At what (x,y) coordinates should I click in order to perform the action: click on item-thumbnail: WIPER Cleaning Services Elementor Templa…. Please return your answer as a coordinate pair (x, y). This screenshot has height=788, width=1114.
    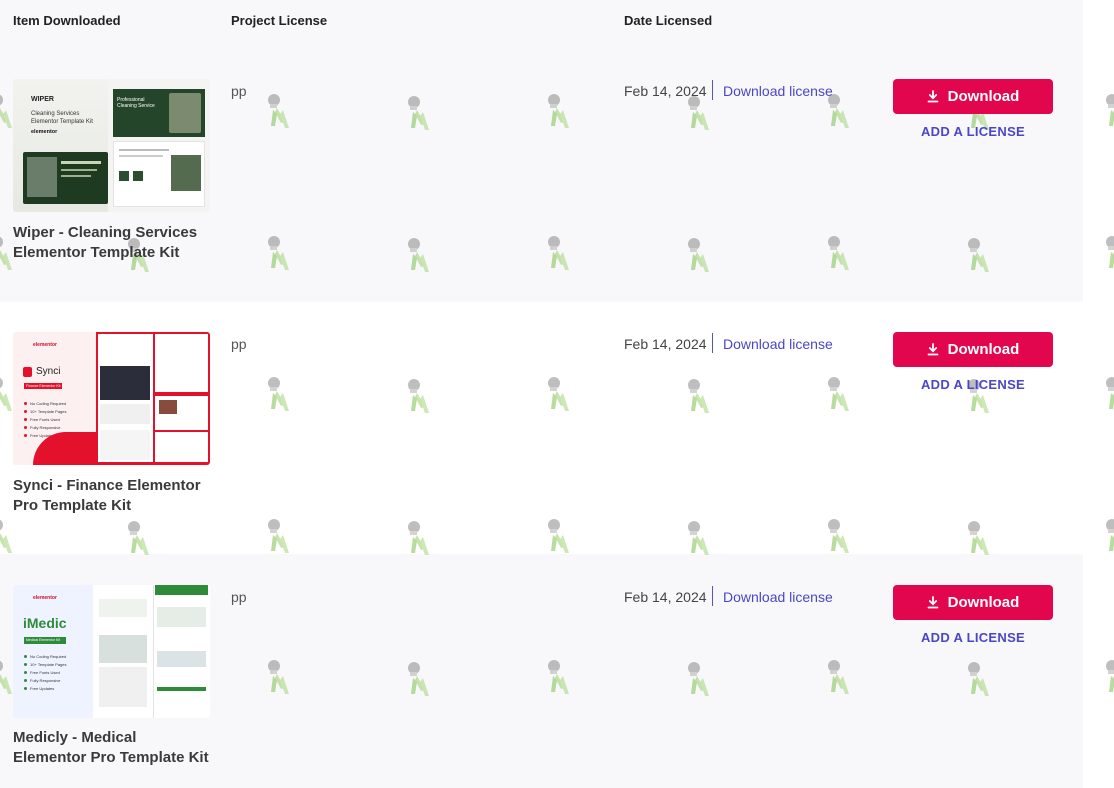
    Looking at the image, I should click on (111, 145).